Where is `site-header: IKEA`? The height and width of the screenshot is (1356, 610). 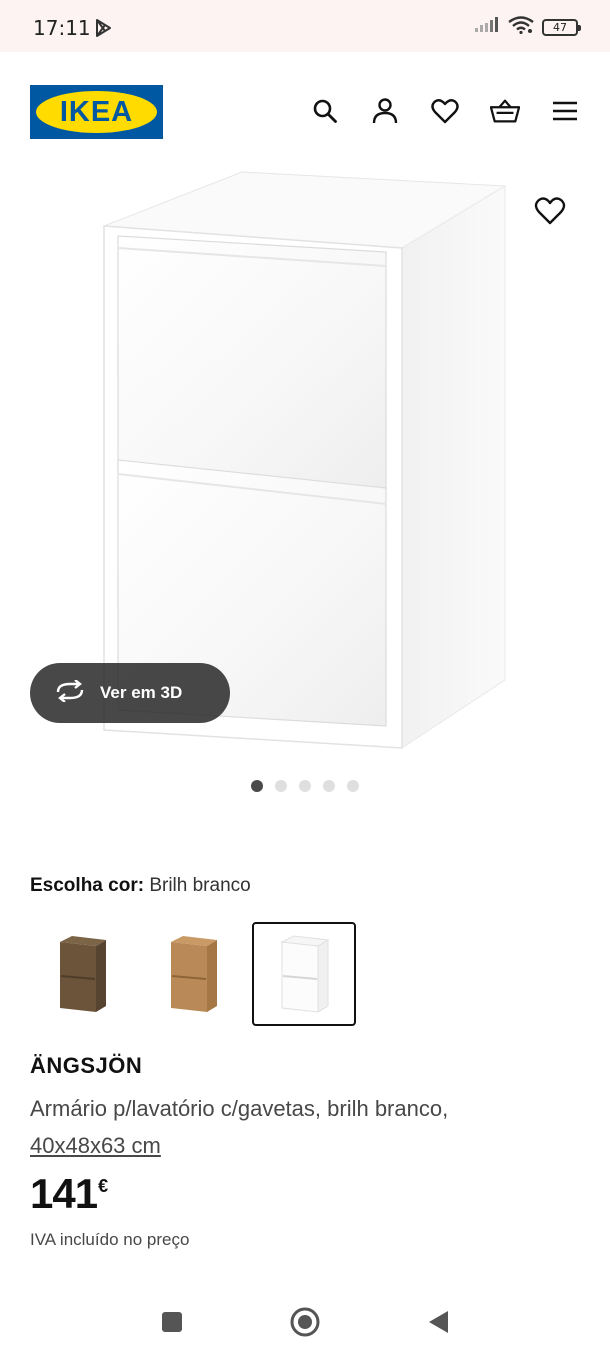
site-header: IKEA is located at coordinates (305, 111).